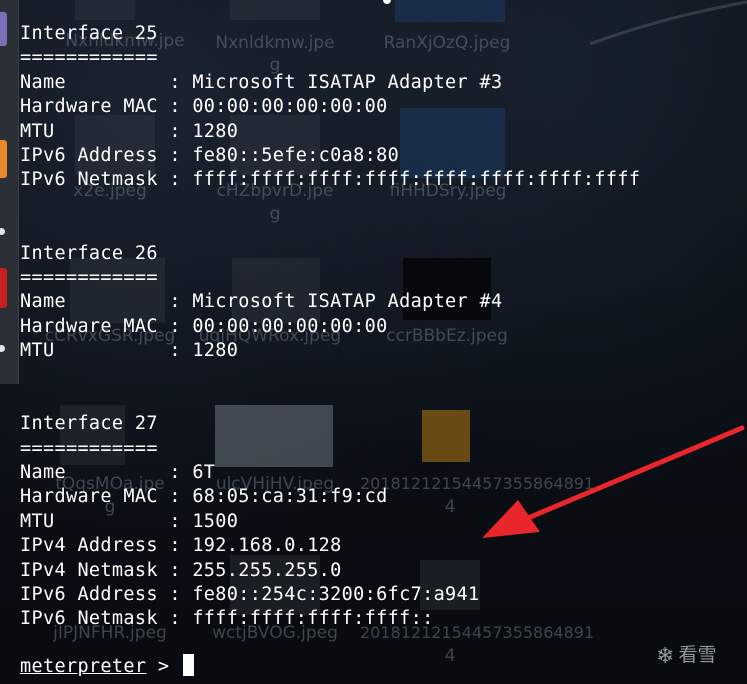 The width and height of the screenshot is (747, 684). Describe the element at coordinates (89, 253) in the screenshot. I see `terminal-line: Interface 26` at that location.